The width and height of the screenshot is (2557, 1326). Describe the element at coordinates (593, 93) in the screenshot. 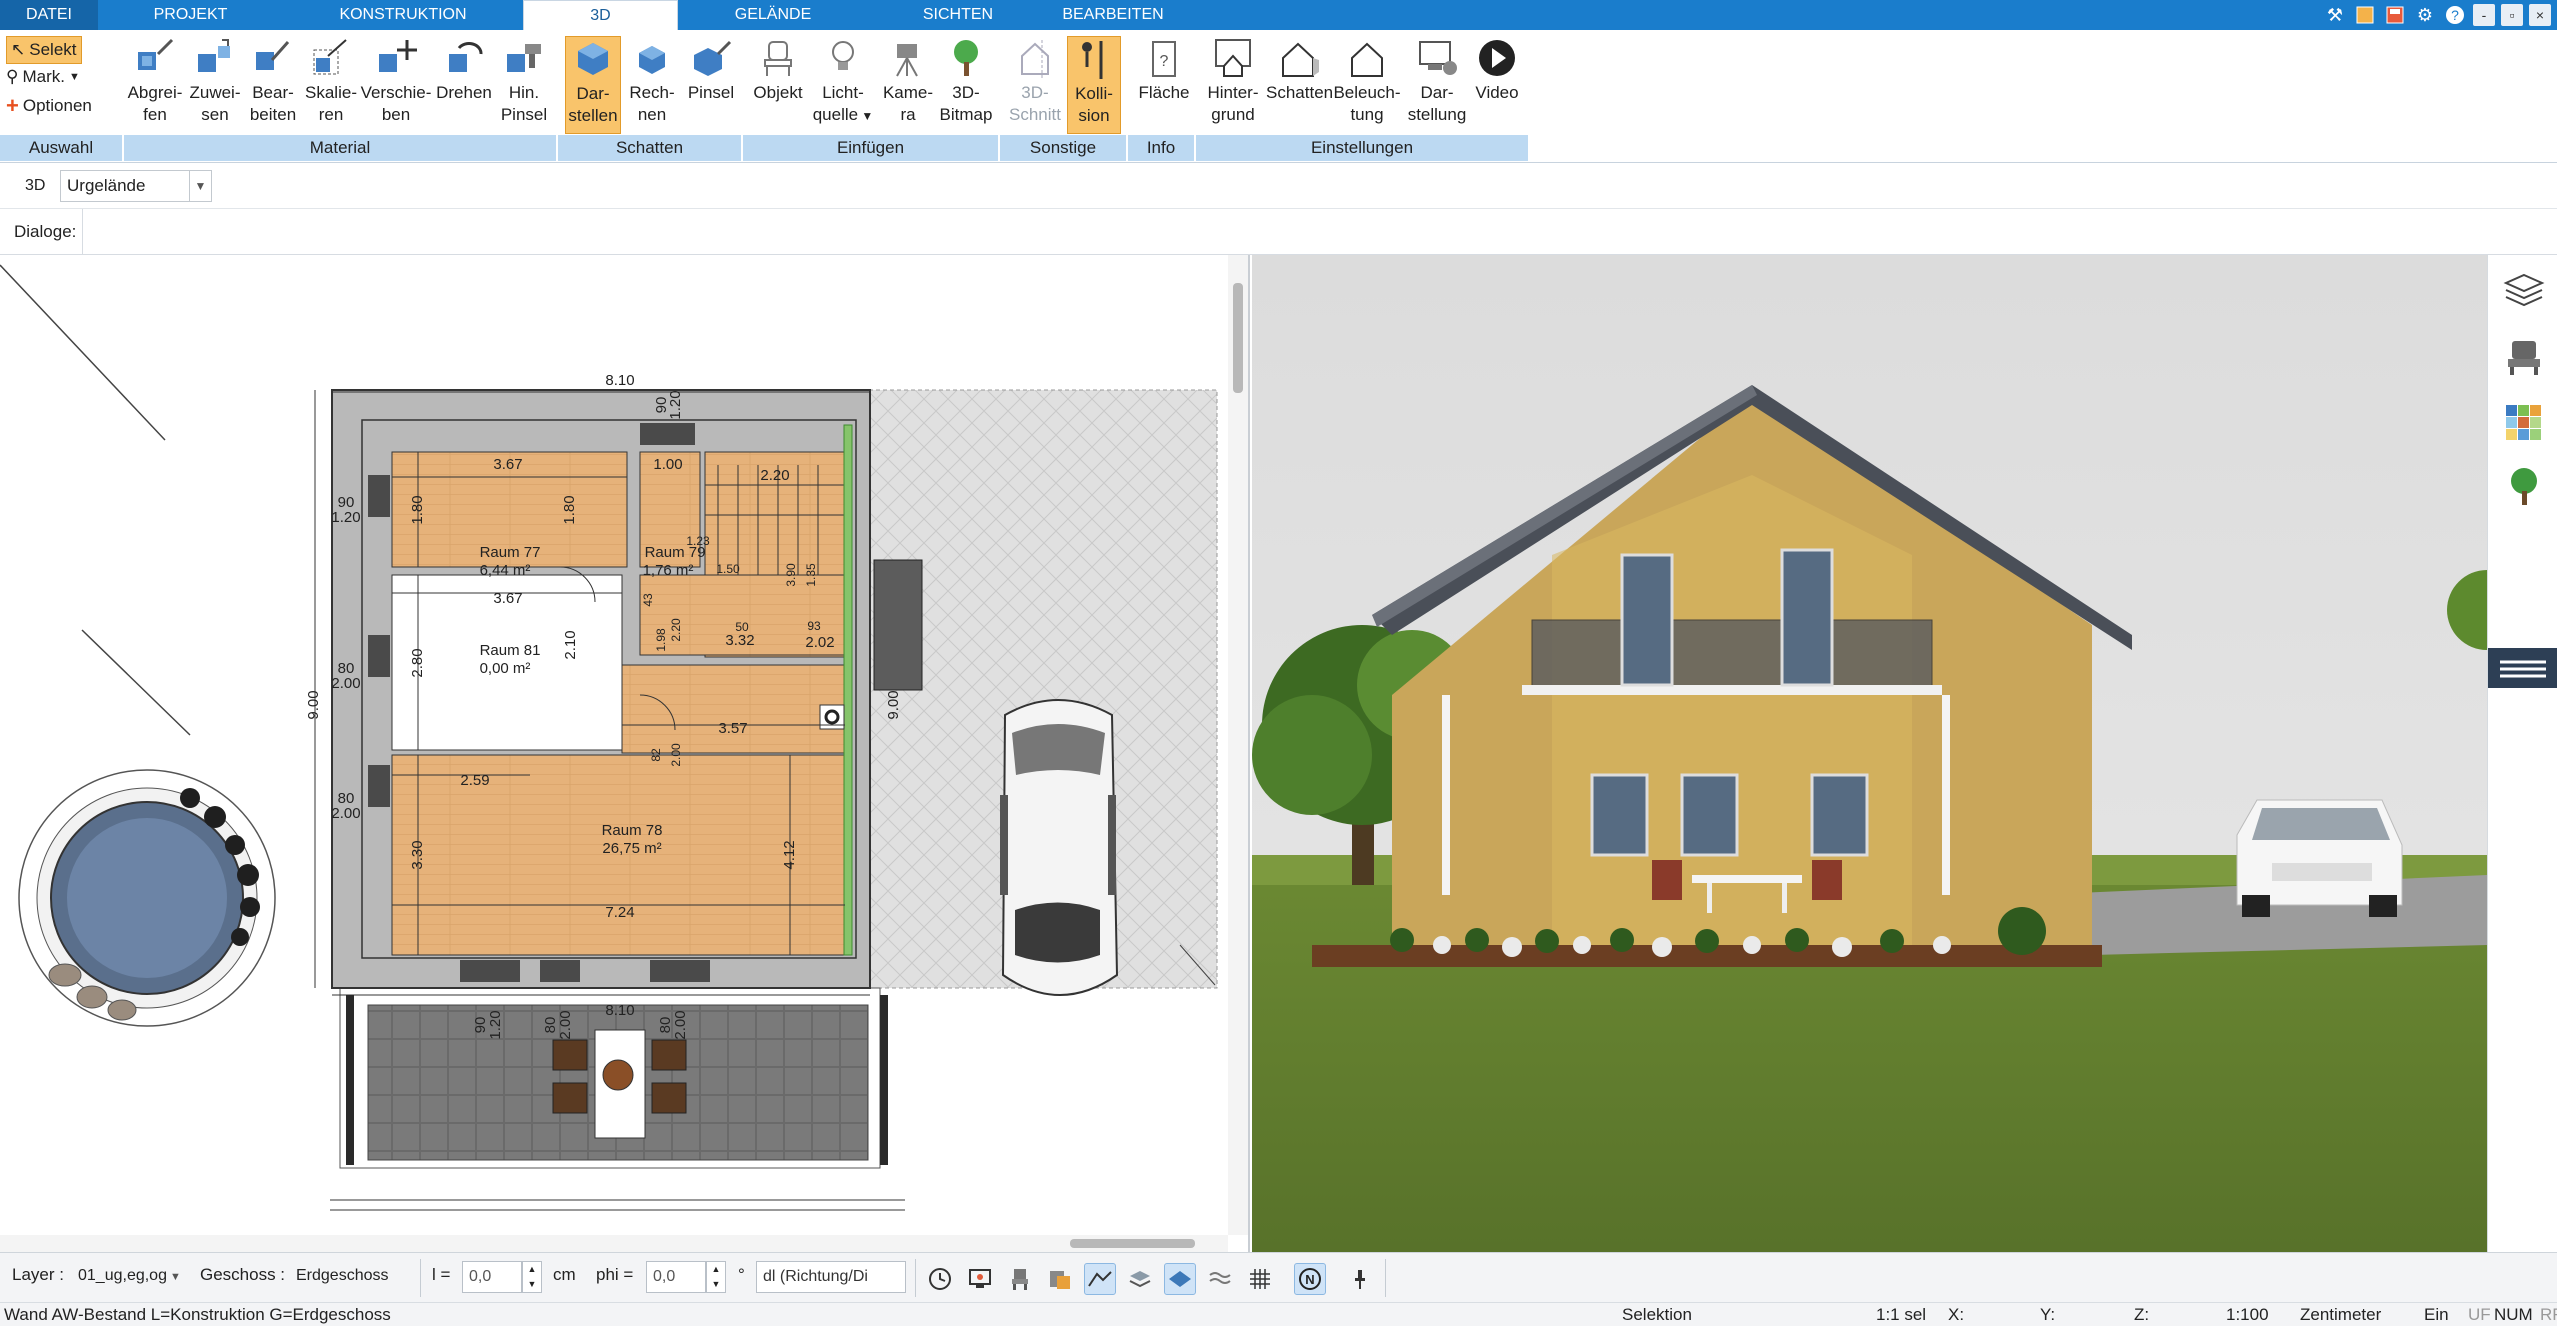

I see `darstellen-label-1: Dar-` at that location.